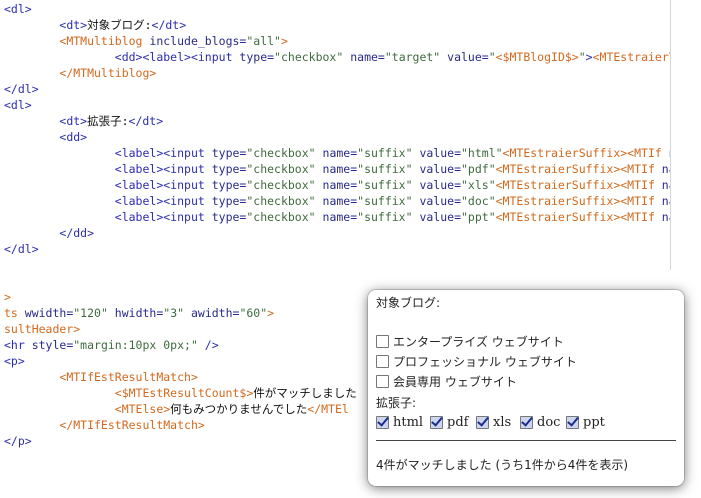  I want to click on code-token: <MTMultiblog, so click(101, 41).